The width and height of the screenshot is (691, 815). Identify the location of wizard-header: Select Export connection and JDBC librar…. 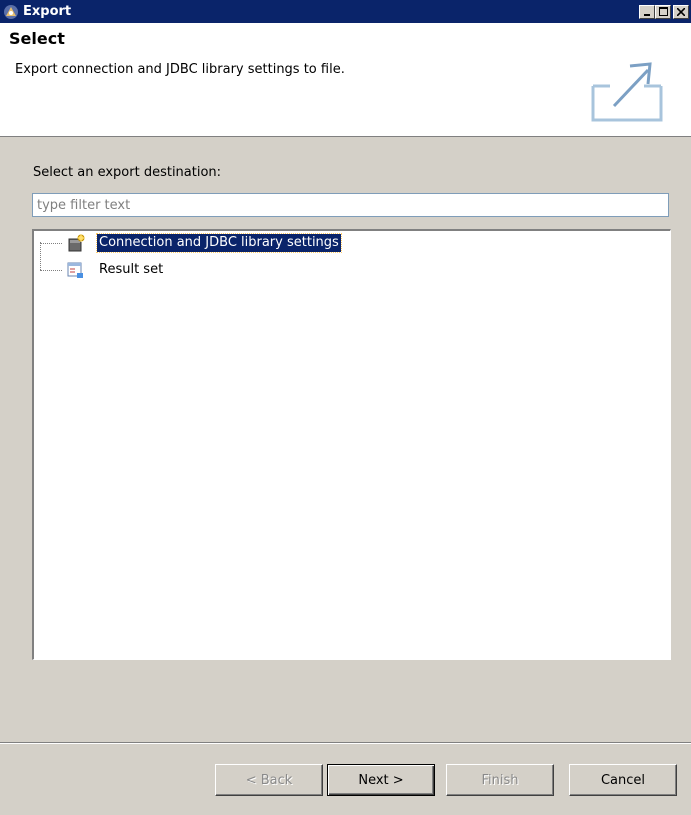
(345, 80).